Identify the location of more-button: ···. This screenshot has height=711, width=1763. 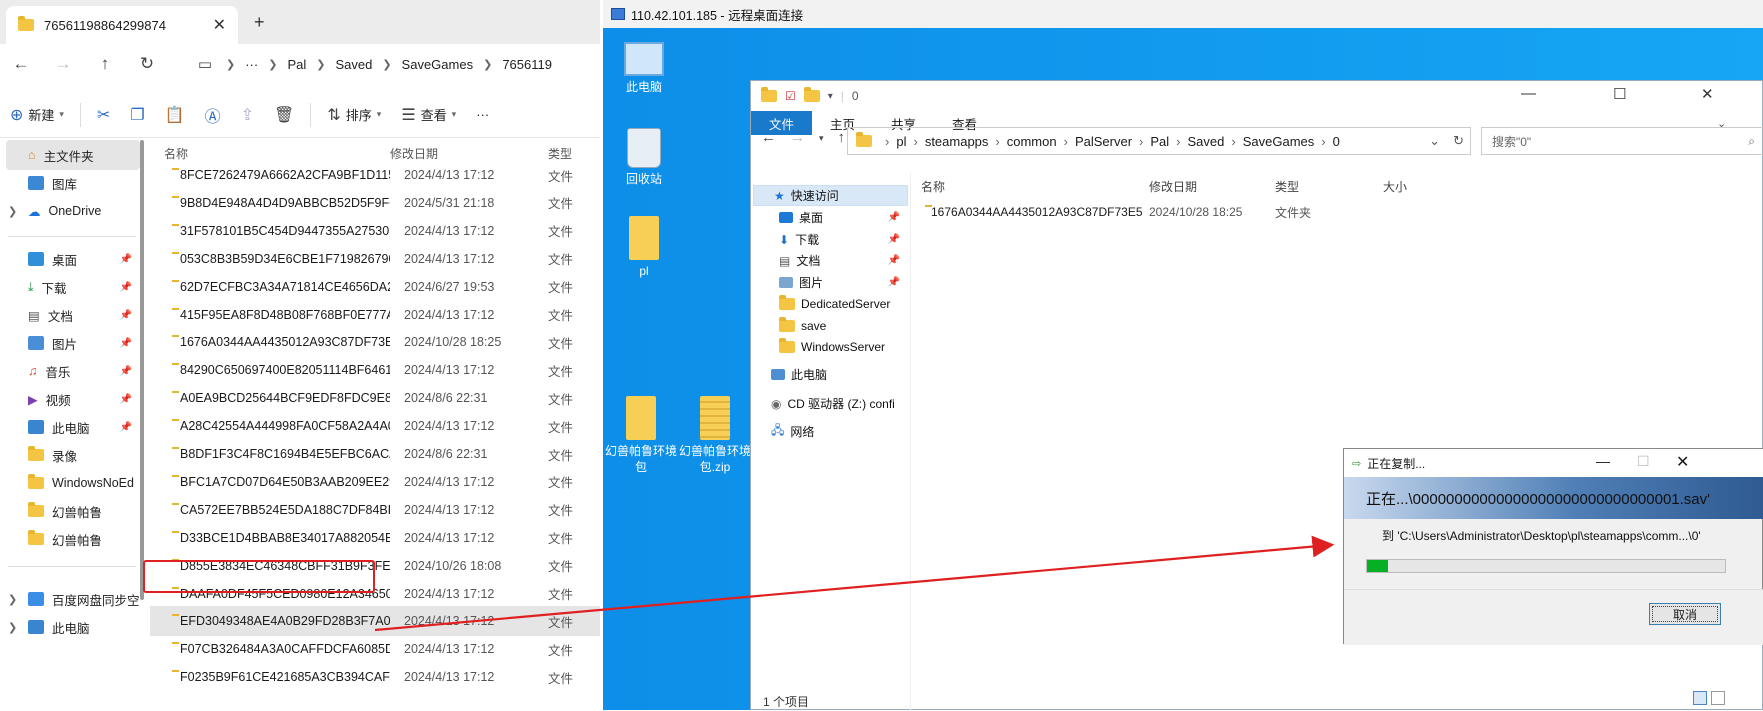
(482, 114).